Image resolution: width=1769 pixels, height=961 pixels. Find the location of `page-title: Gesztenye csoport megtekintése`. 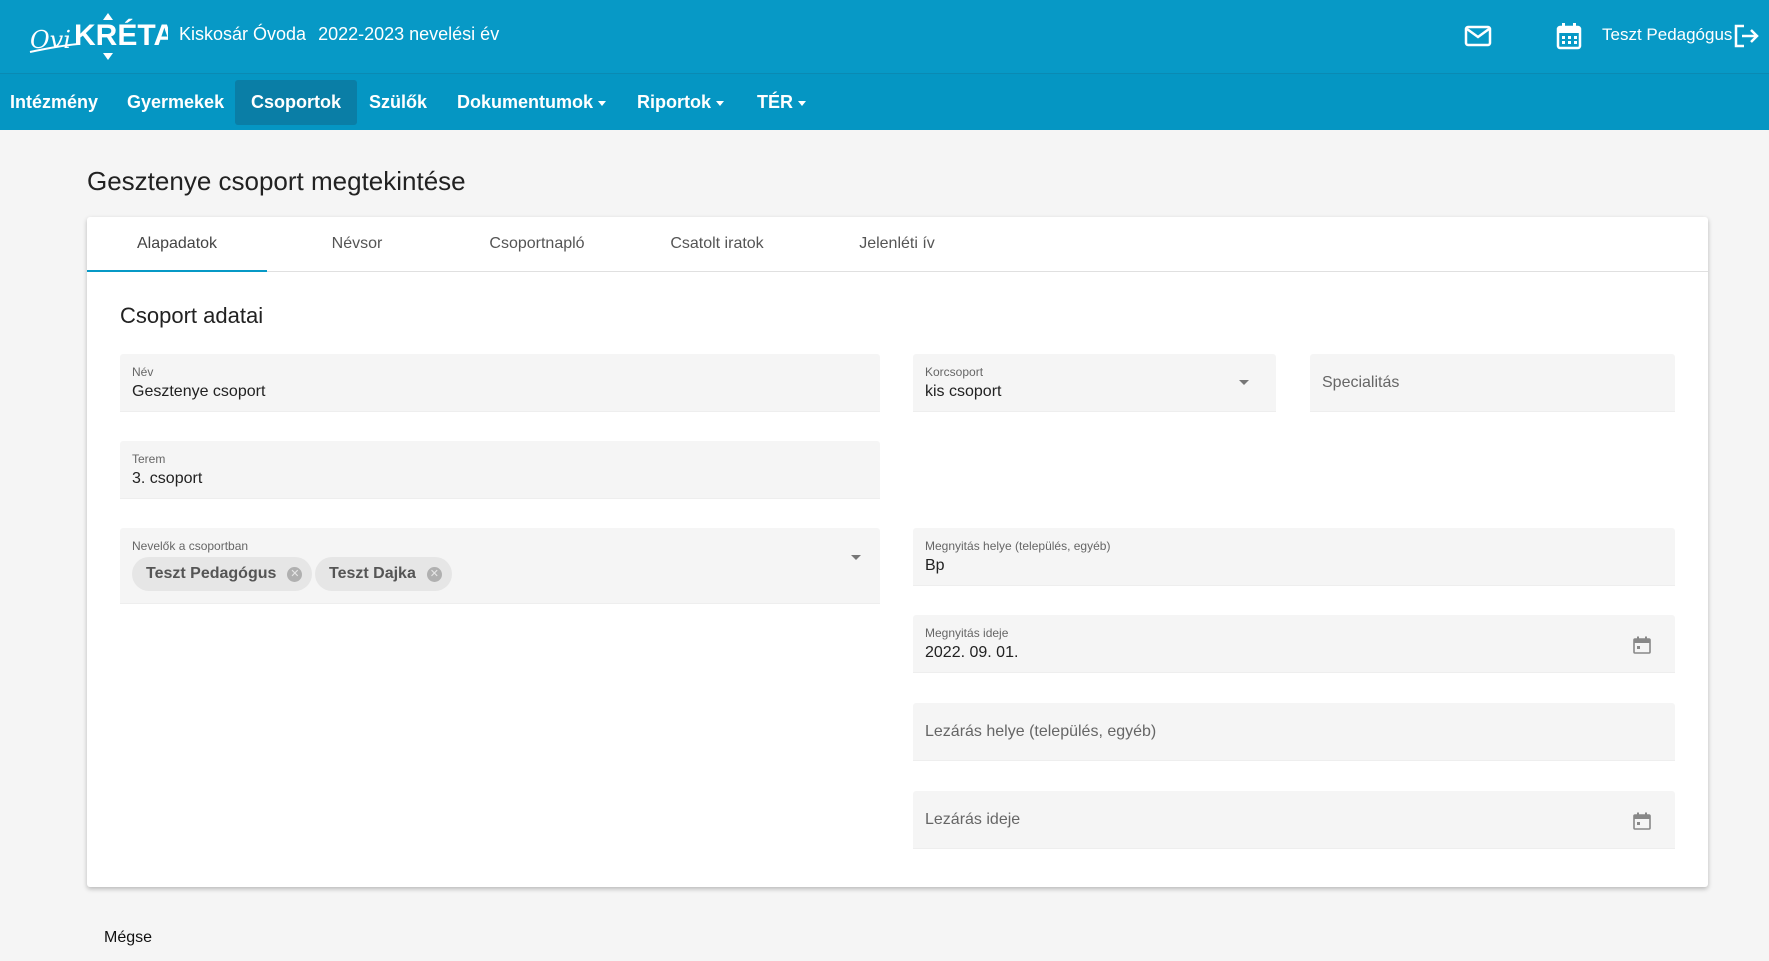

page-title: Gesztenye csoport megtekintése is located at coordinates (276, 181).